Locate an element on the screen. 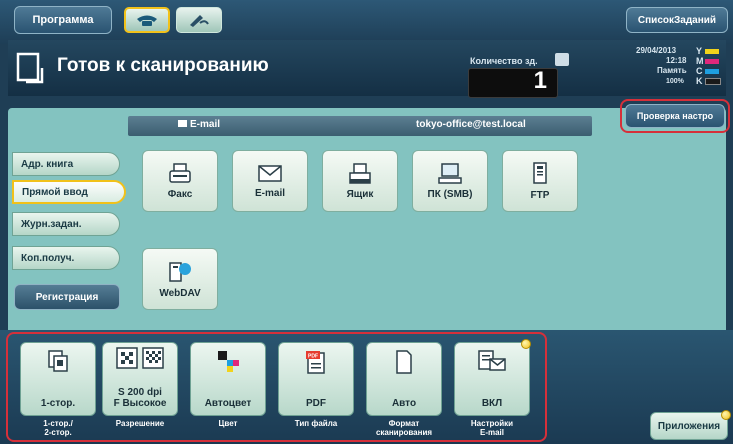 This screenshot has width=733, height=444. copies-label: Количество зд. is located at coordinates (504, 61).